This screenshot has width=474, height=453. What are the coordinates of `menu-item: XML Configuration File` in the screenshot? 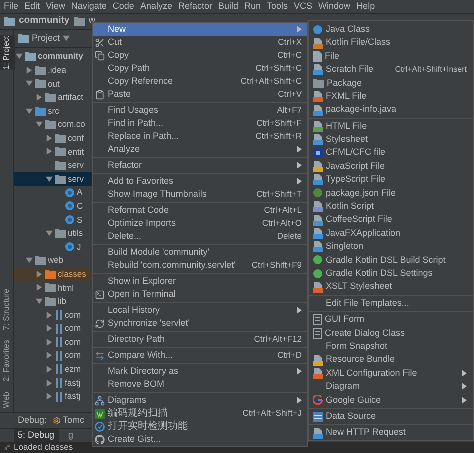 It's located at (391, 373).